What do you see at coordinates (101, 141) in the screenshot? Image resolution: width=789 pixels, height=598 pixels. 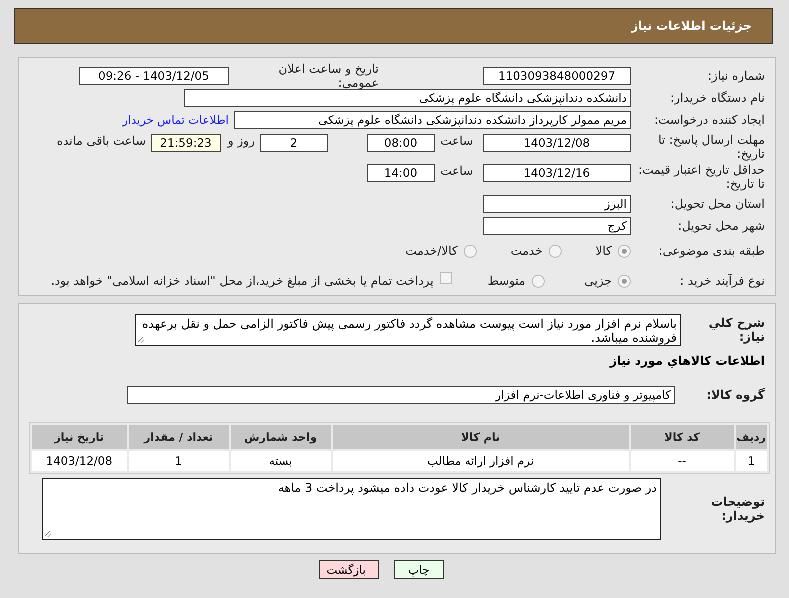 I see `field-label: ساعت باقی مانده` at bounding box center [101, 141].